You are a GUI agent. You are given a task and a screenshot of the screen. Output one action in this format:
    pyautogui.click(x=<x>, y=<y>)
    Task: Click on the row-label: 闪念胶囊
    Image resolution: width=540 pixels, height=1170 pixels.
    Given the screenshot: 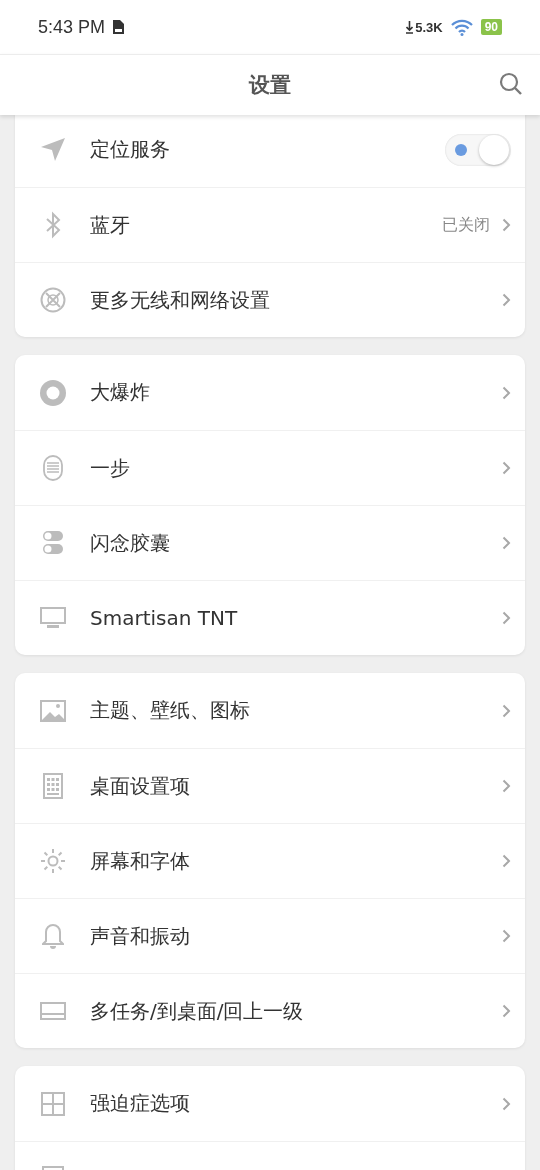 What is the action you would take?
    pyautogui.click(x=130, y=543)
    